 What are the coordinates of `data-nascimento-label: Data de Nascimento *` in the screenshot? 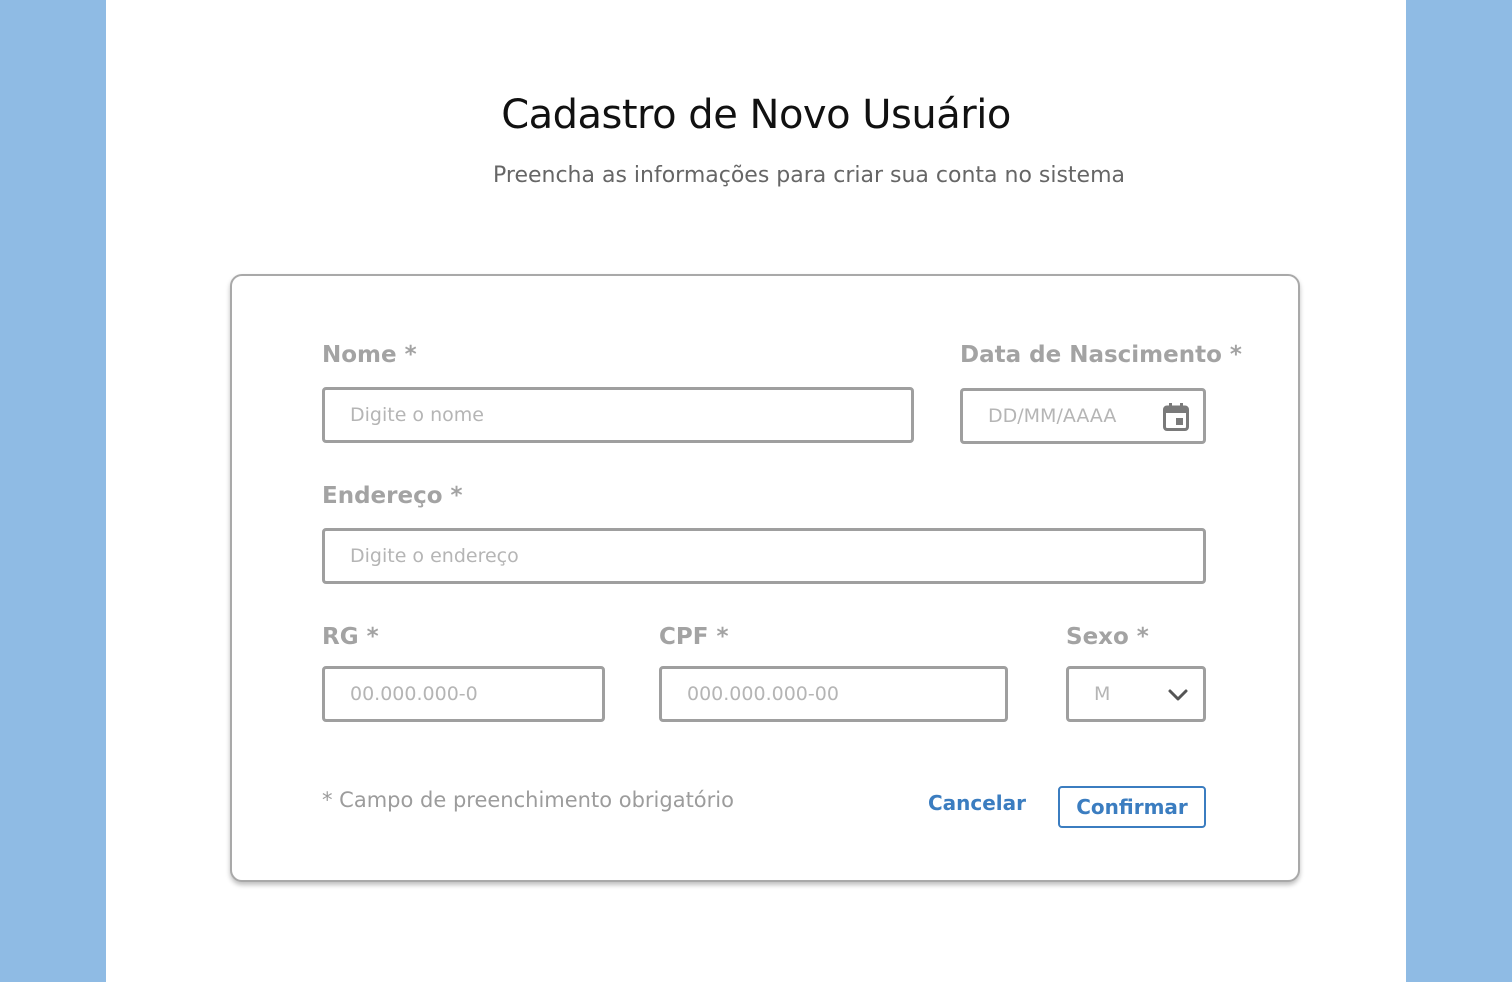 It's located at (1101, 355).